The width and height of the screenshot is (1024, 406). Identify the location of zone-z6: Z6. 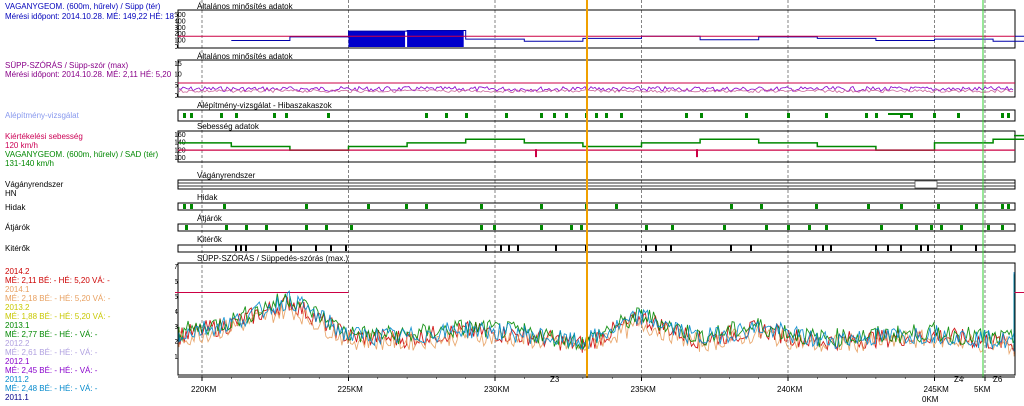
(998, 379).